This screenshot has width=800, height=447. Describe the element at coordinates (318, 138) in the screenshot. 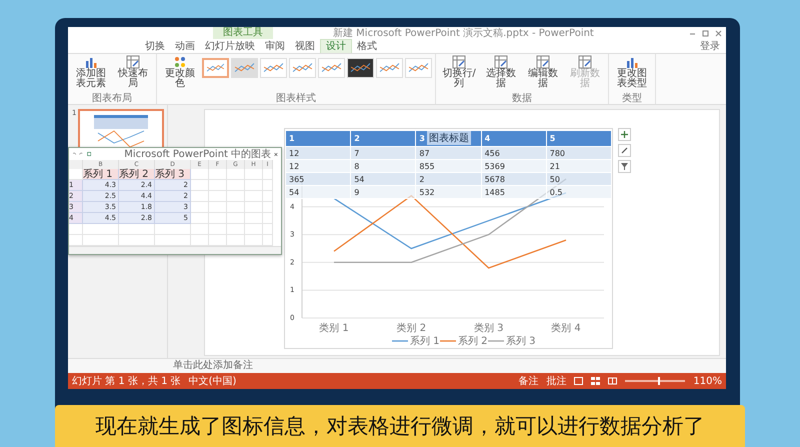

I see `table-header-cell: 1` at that location.